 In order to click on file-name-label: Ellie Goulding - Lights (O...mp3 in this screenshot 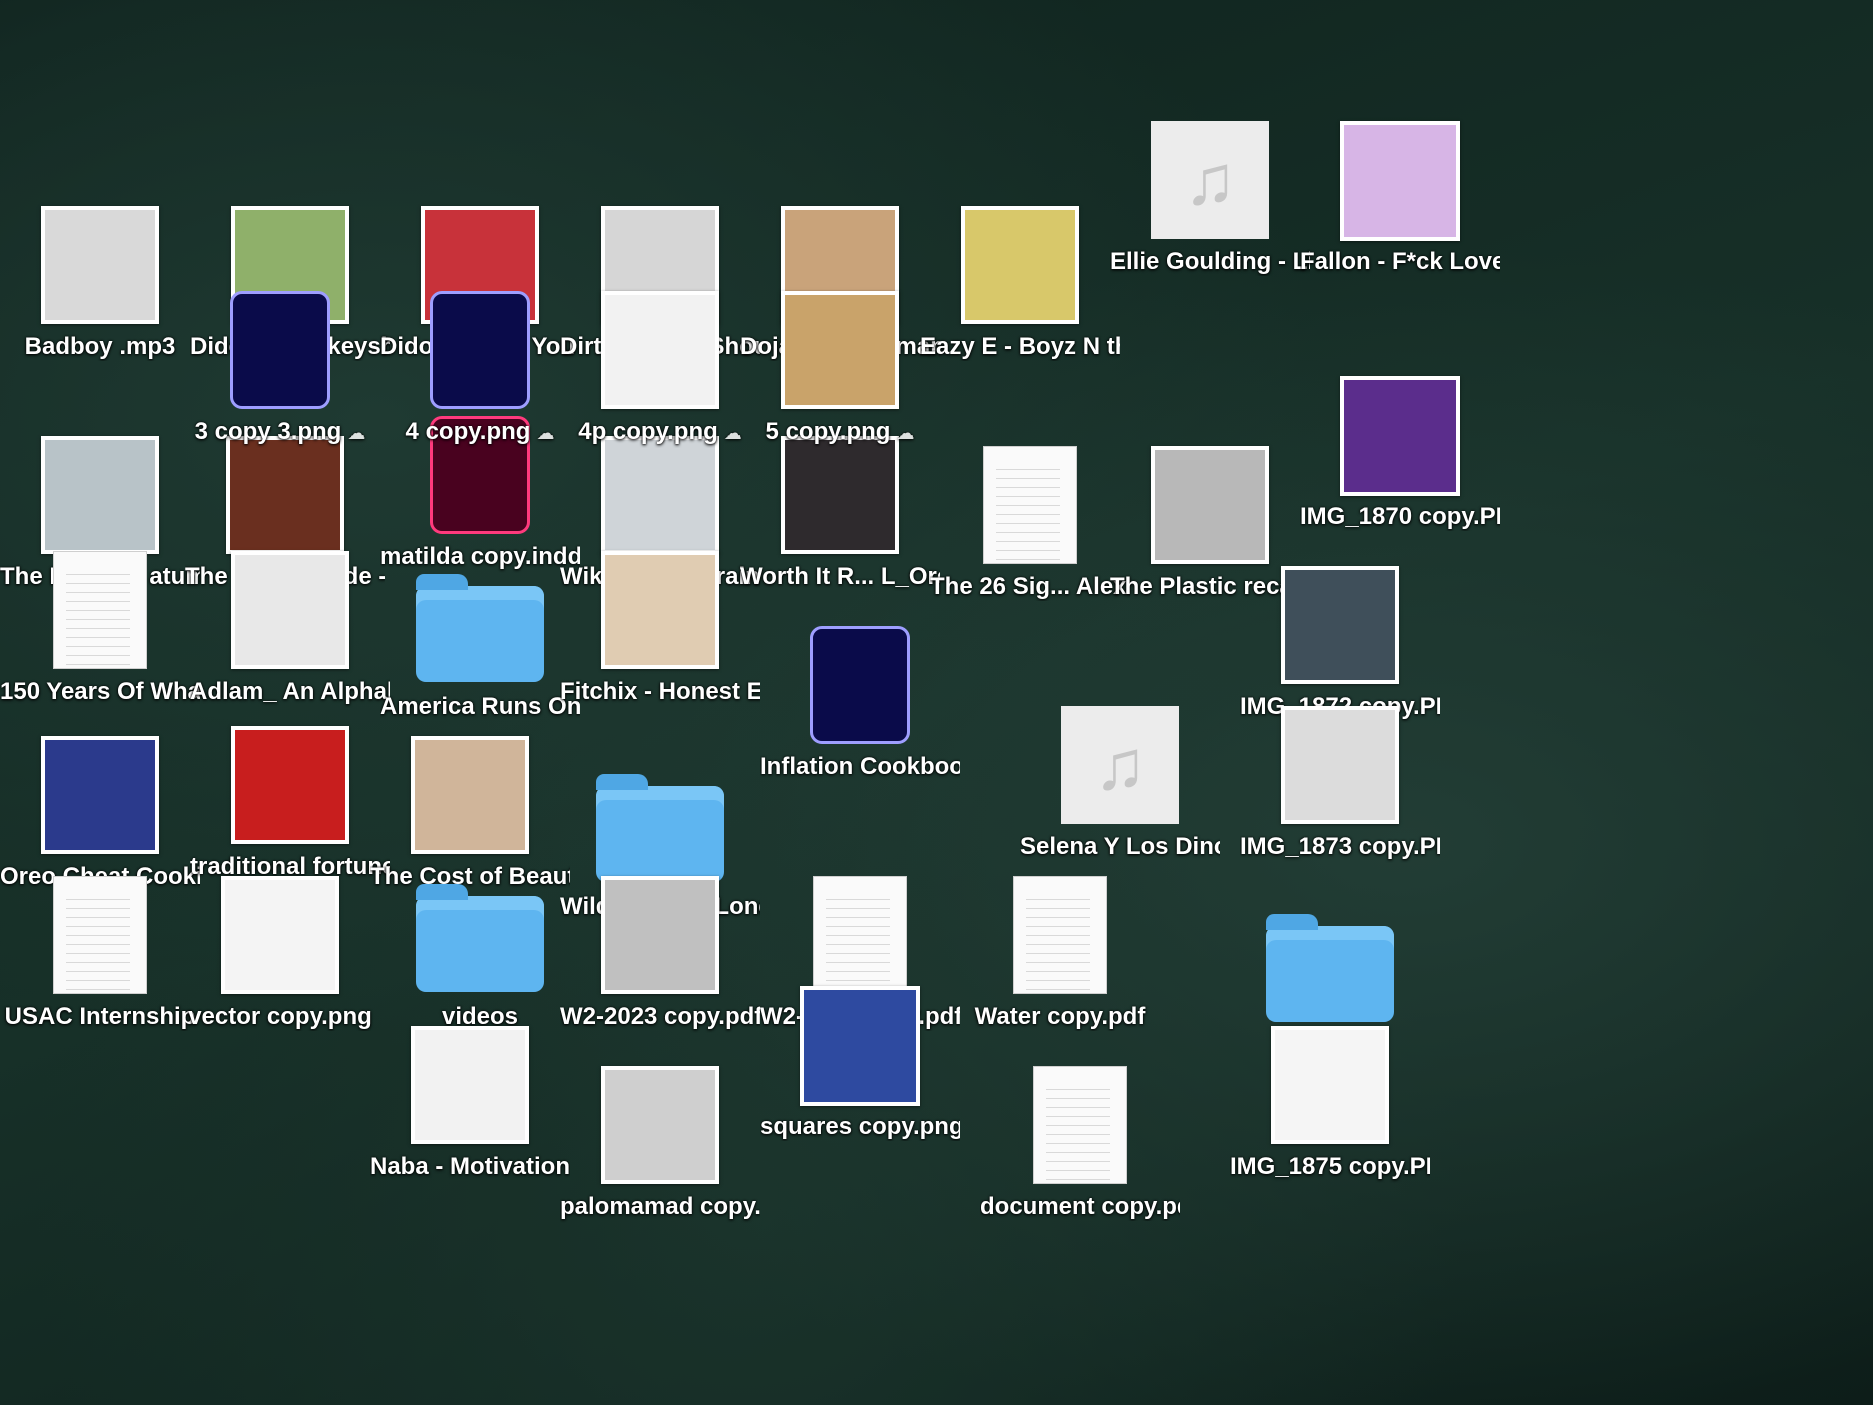, I will do `click(1210, 261)`.